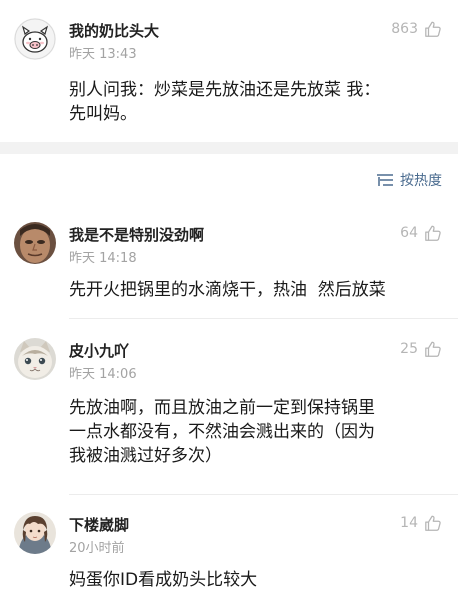  I want to click on man-face-avatar-icon, so click(35, 243).